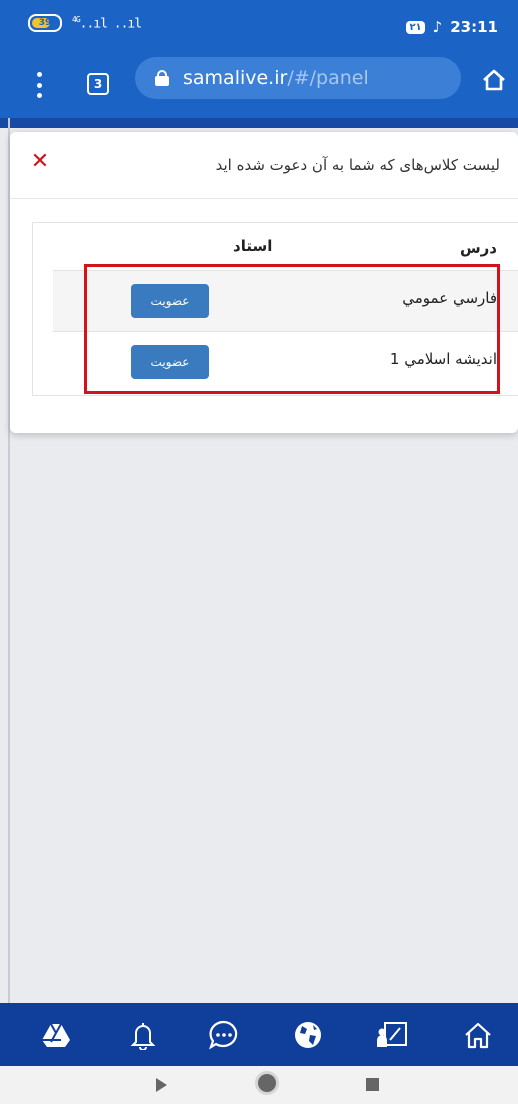  I want to click on back-icon, so click(161, 1085).